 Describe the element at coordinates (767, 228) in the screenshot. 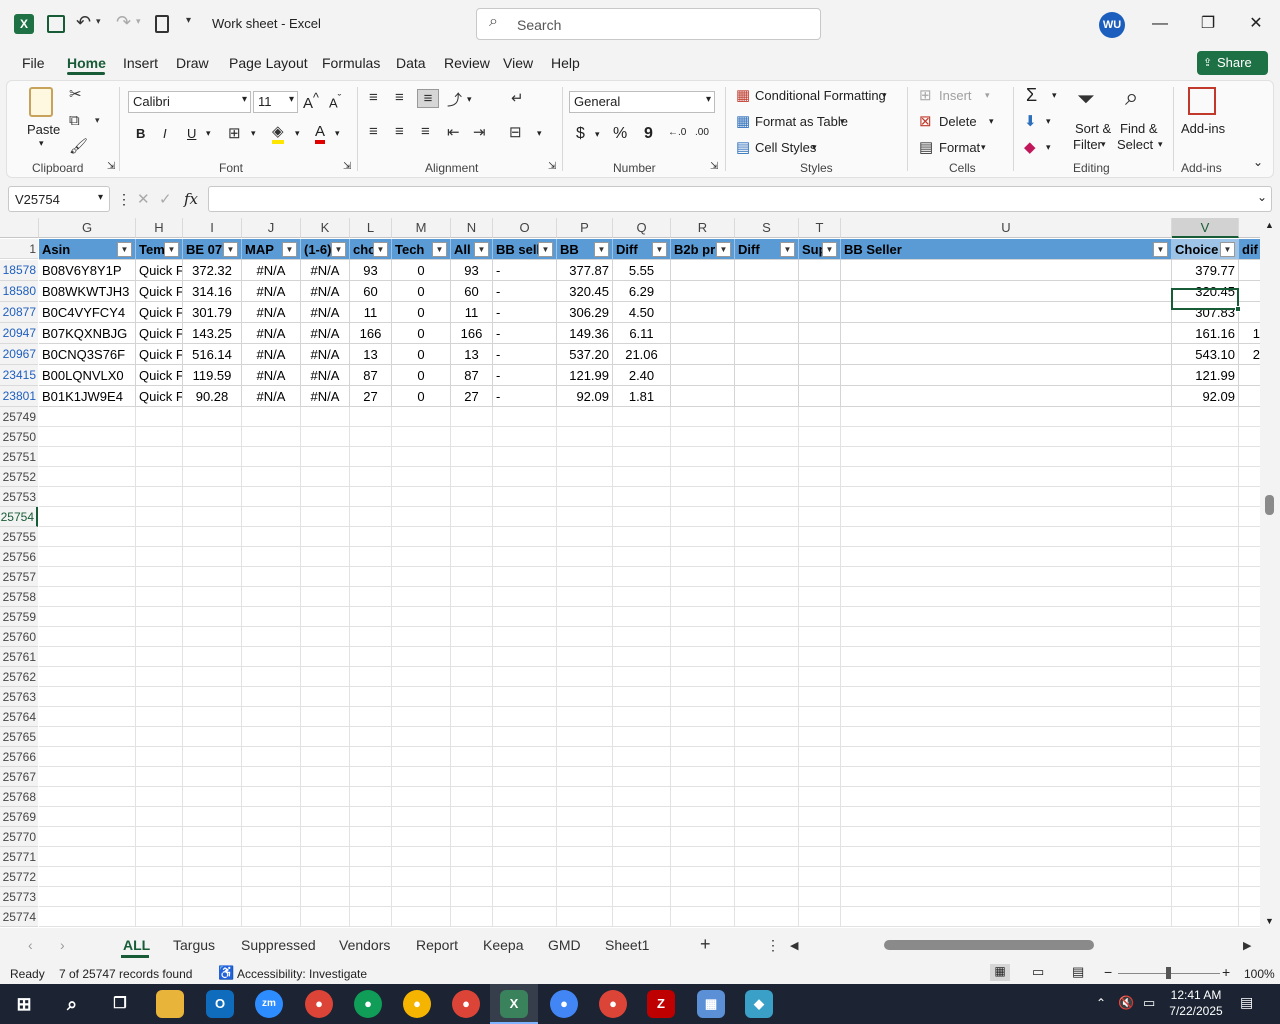

I see `column-header-s: S` at that location.